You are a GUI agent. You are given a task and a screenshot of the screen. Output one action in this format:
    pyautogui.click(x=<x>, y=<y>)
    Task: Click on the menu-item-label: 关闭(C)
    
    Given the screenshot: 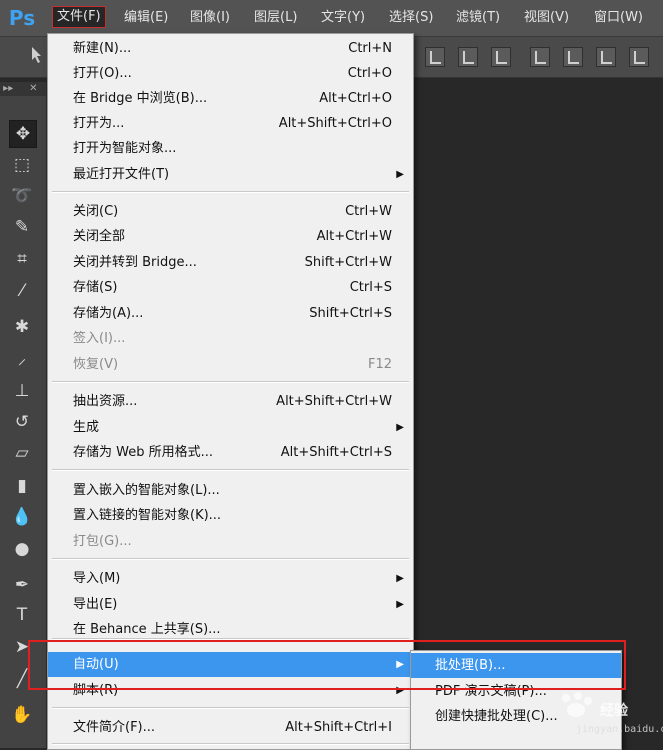 What is the action you would take?
    pyautogui.click(x=96, y=211)
    